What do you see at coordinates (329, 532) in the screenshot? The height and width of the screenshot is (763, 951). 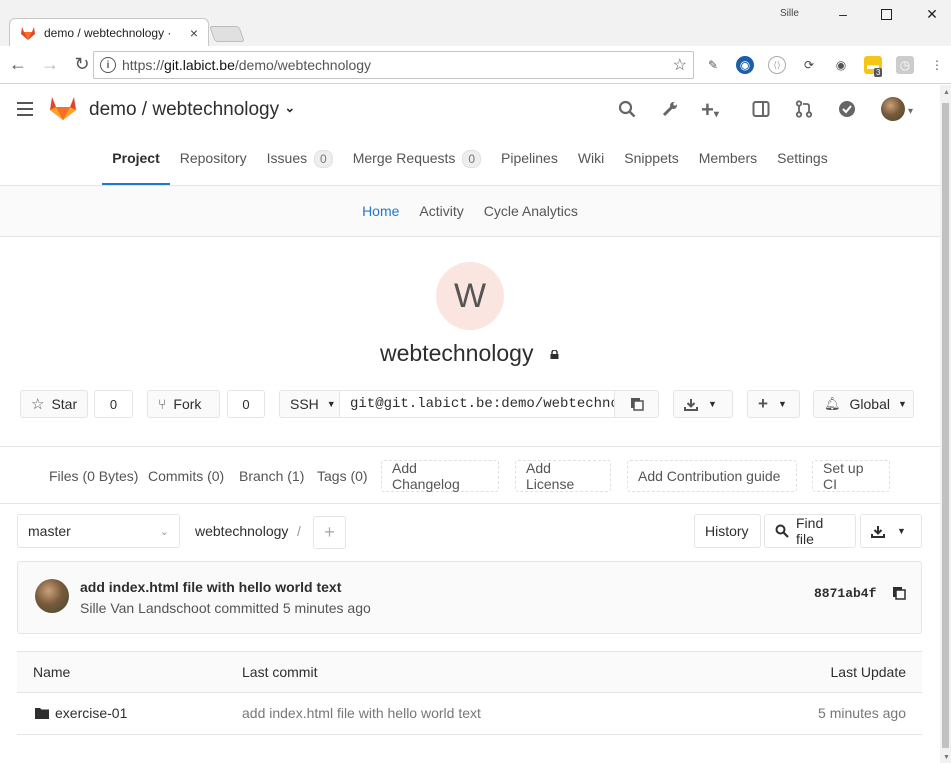 I see `add-to-tree-button: +` at bounding box center [329, 532].